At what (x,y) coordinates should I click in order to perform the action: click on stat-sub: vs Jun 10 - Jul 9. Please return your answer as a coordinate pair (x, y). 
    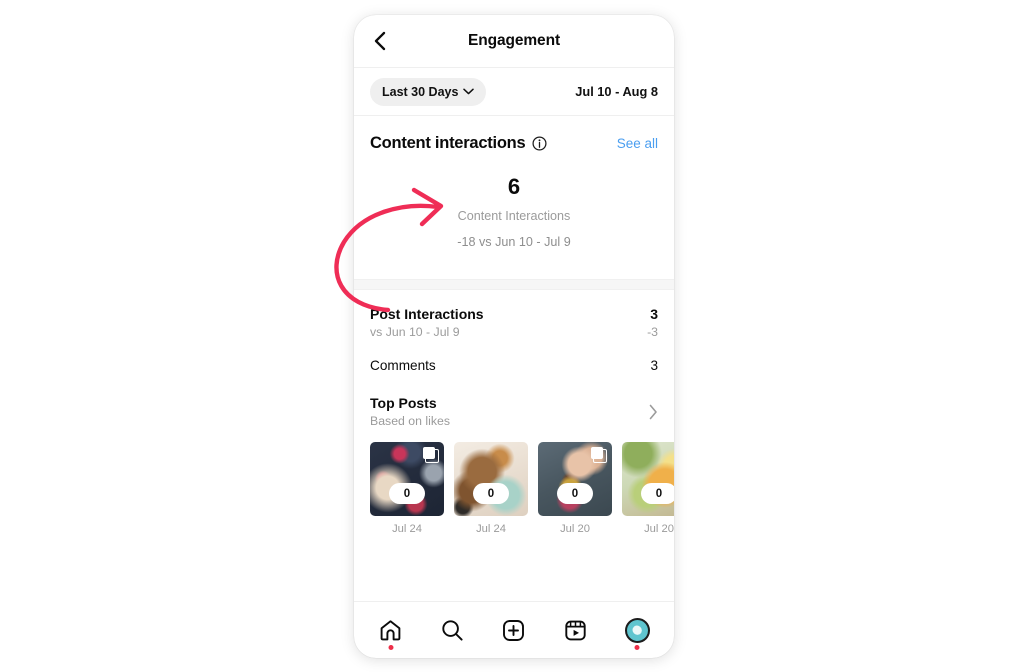
    Looking at the image, I should click on (415, 332).